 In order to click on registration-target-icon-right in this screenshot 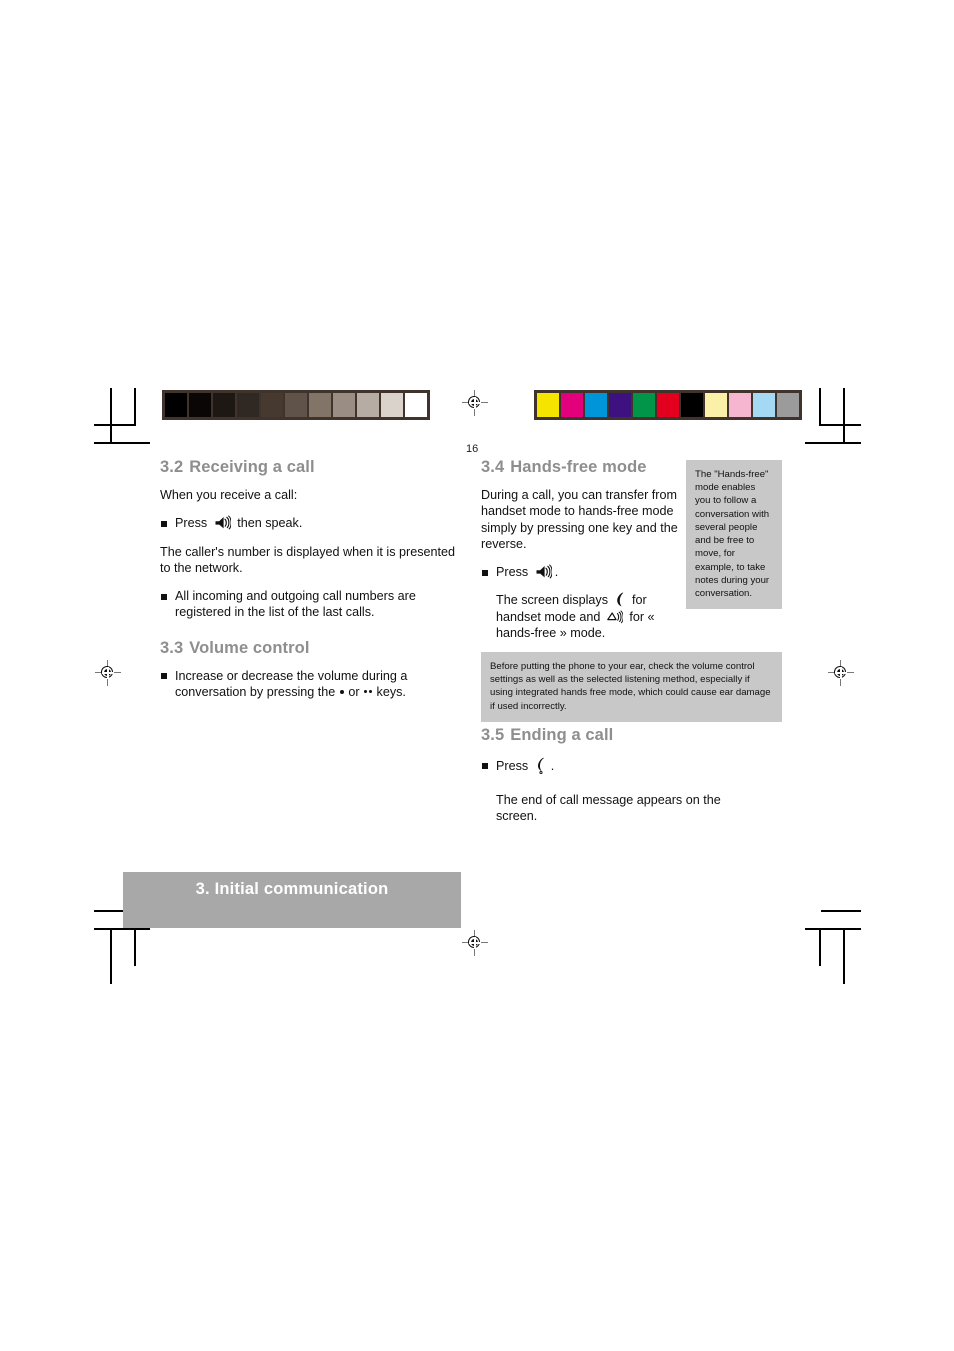, I will do `click(841, 673)`.